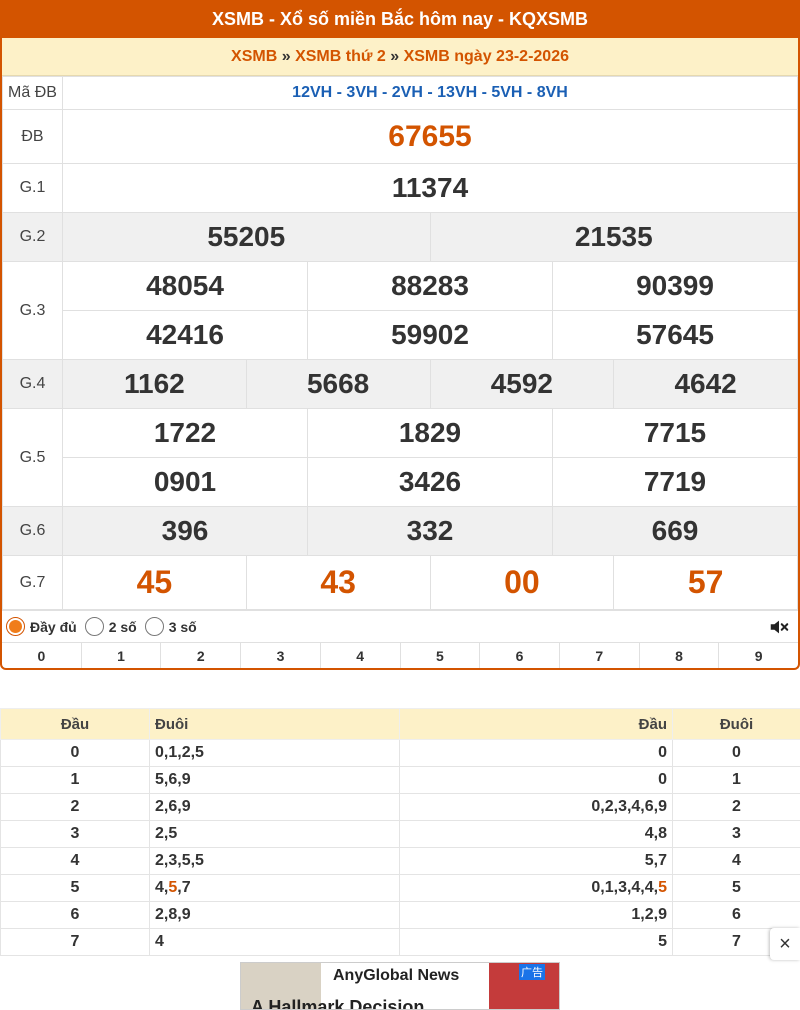  What do you see at coordinates (185, 286) in the screenshot?
I see `g3-number: 48054` at bounding box center [185, 286].